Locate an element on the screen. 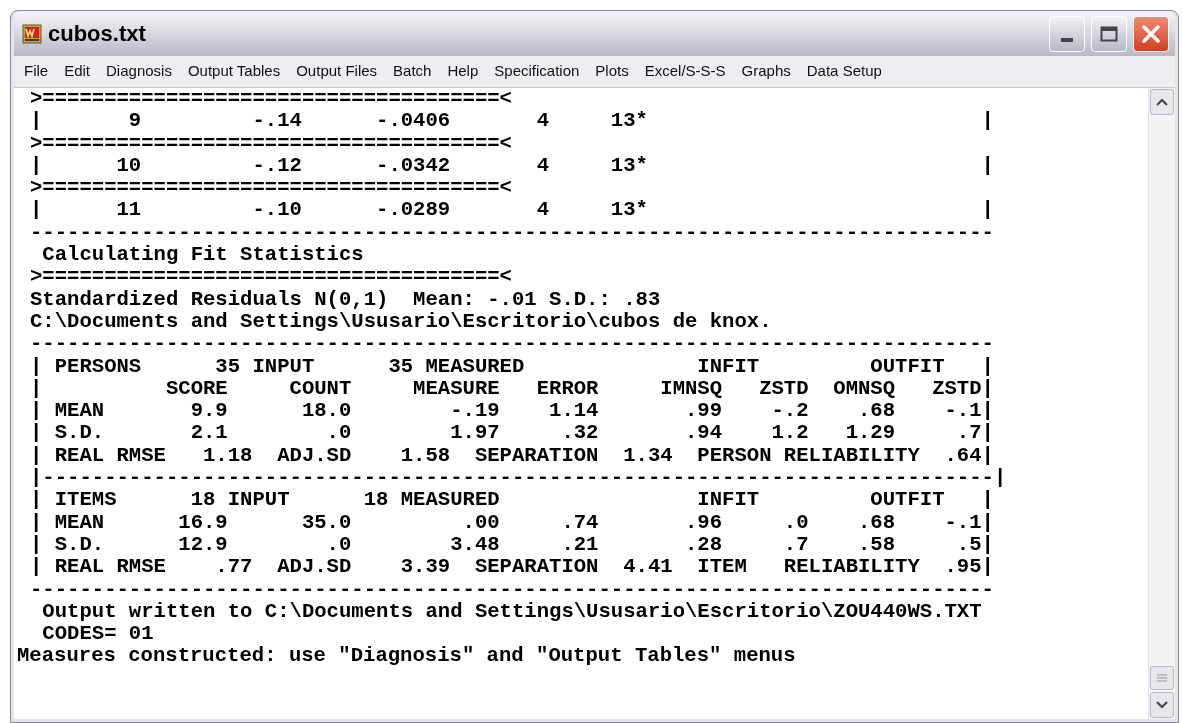  console-line: | PERSONS 35 INPUT 35 MEASURED INFIT OUTFIT | is located at coordinates (512, 366).